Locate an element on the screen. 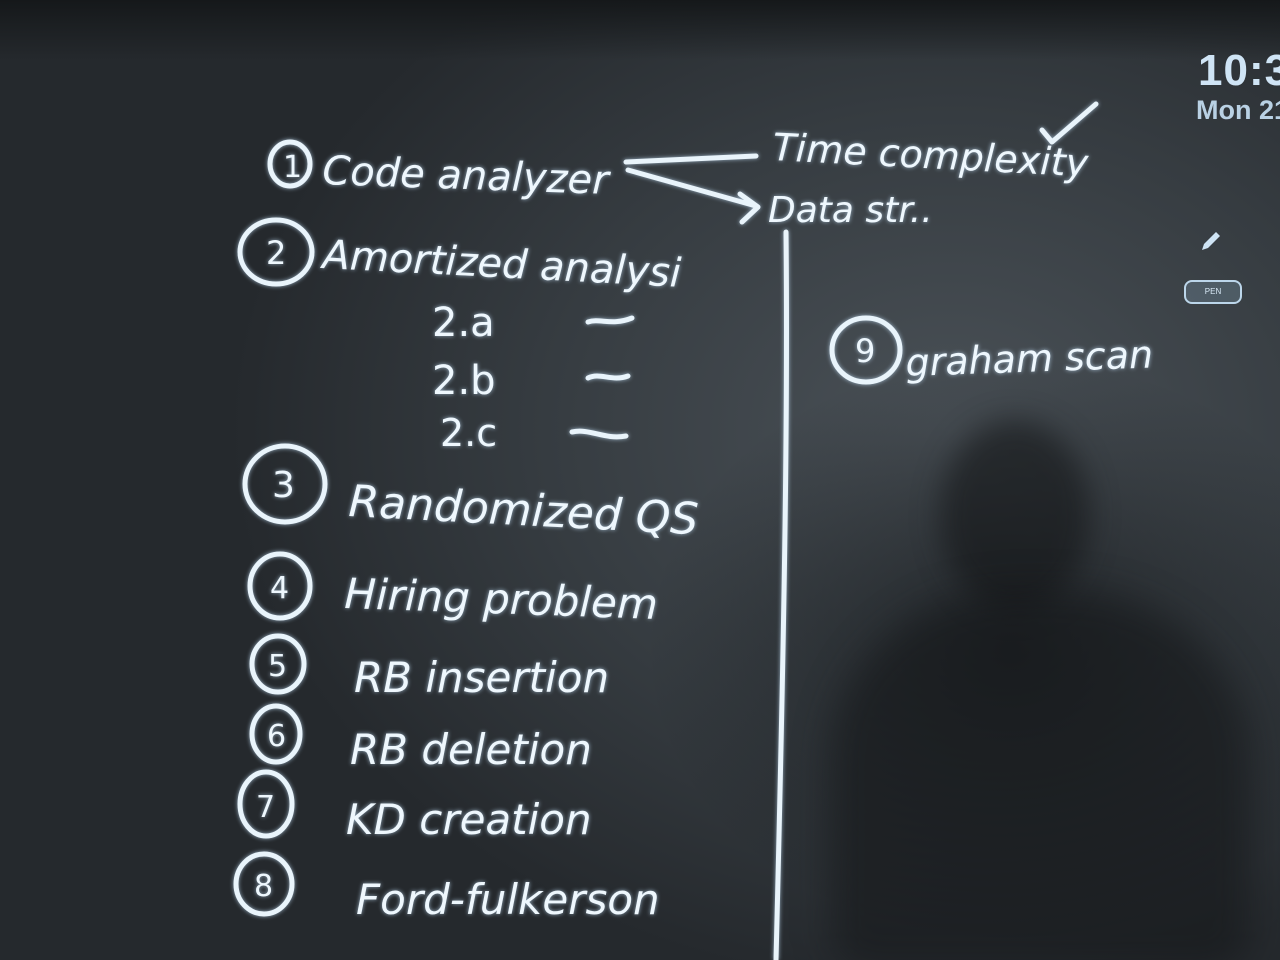 The width and height of the screenshot is (1280, 960). item-8-circle is located at coordinates (264, 884).